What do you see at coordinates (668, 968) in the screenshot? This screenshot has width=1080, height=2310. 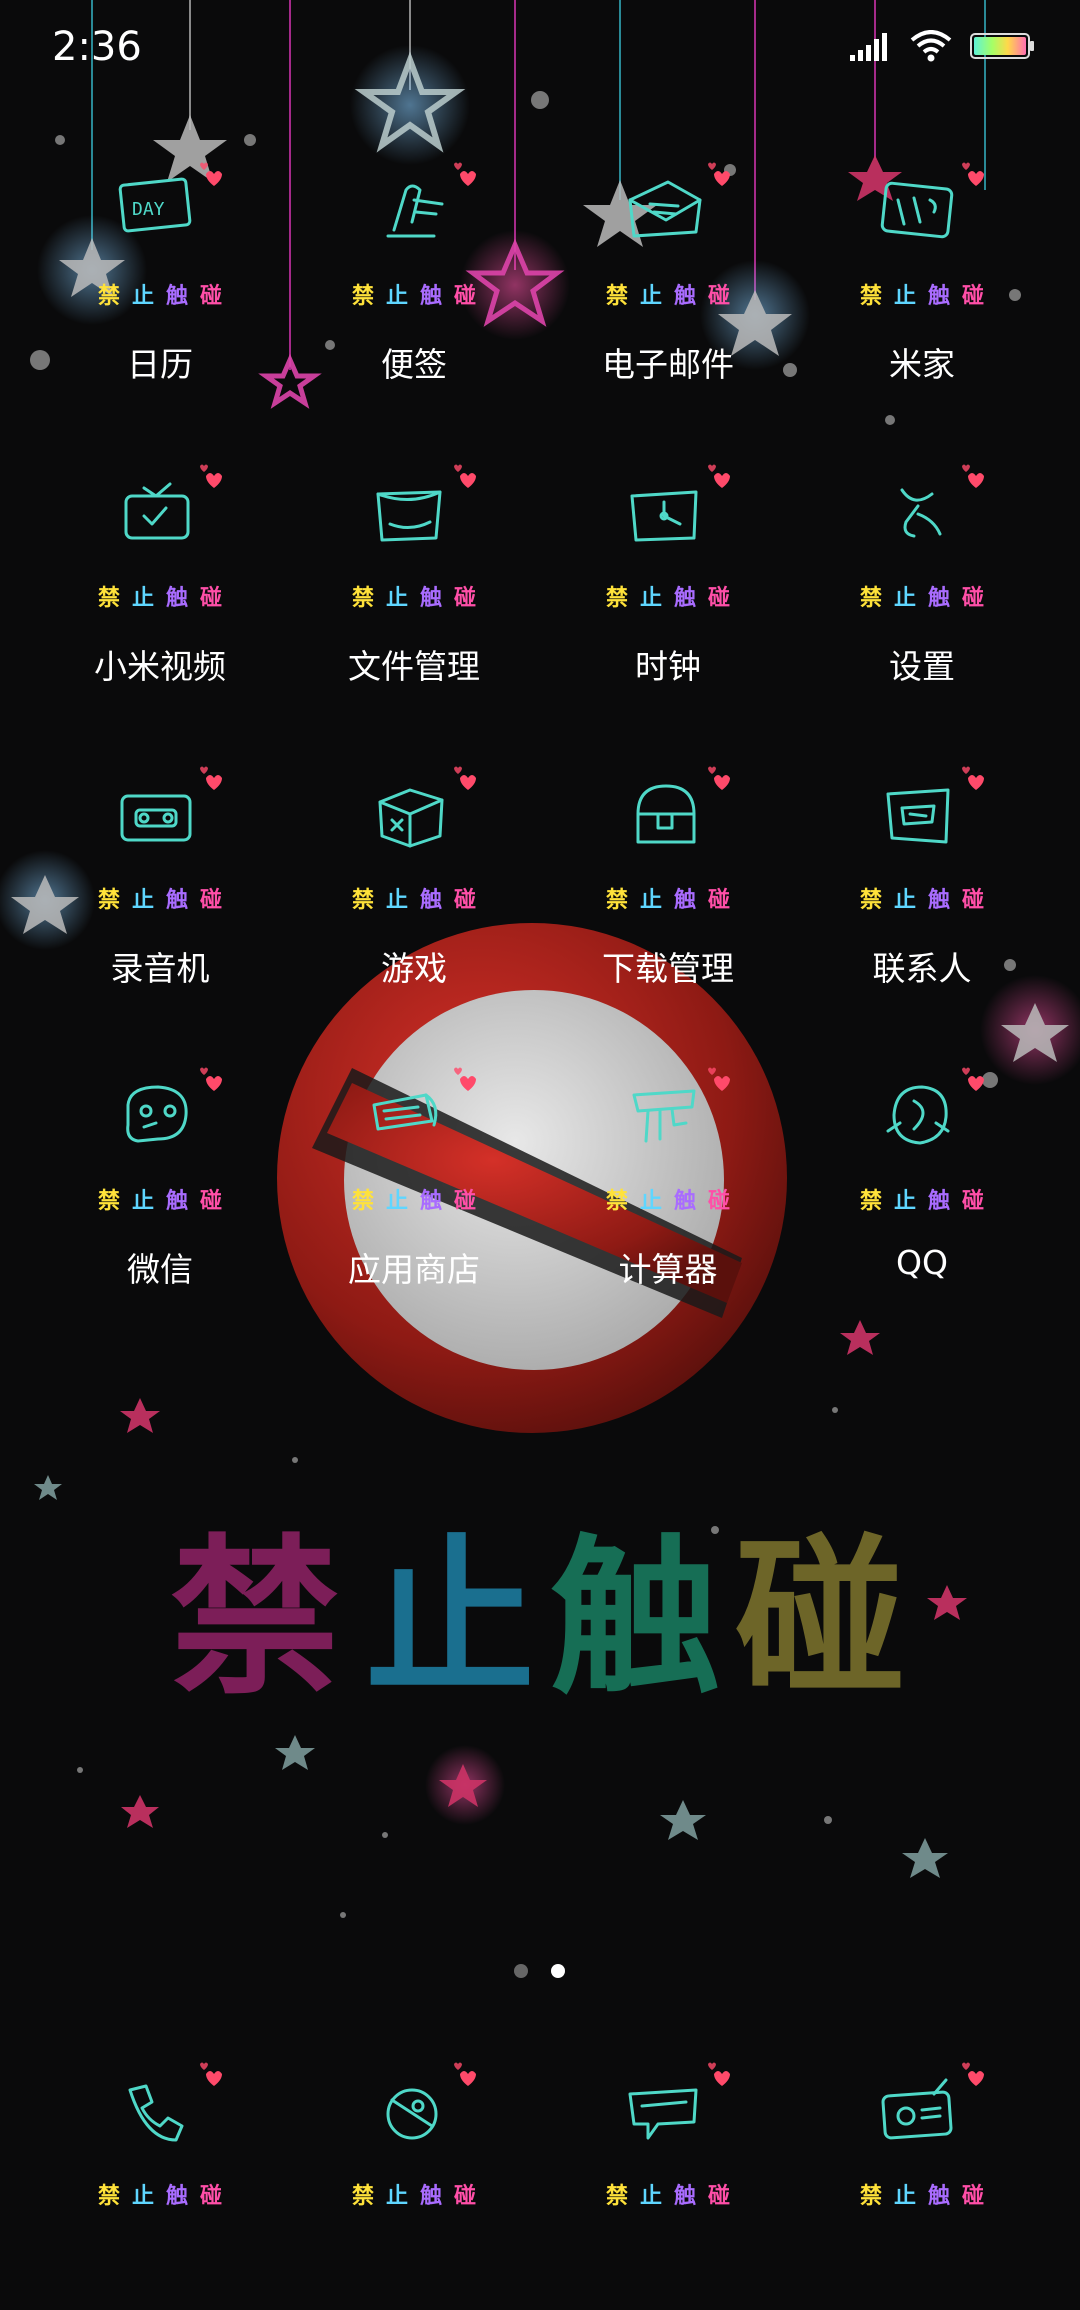 I see `app-label: 下载管理` at bounding box center [668, 968].